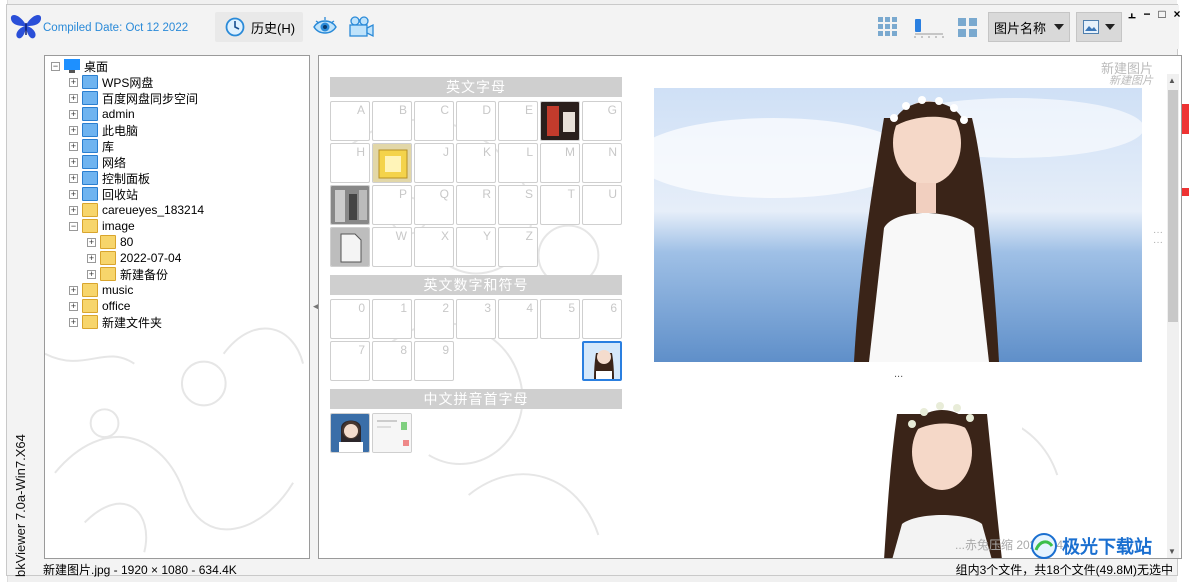  Describe the element at coordinates (434, 163) in the screenshot. I see `index-cell-J: J` at that location.